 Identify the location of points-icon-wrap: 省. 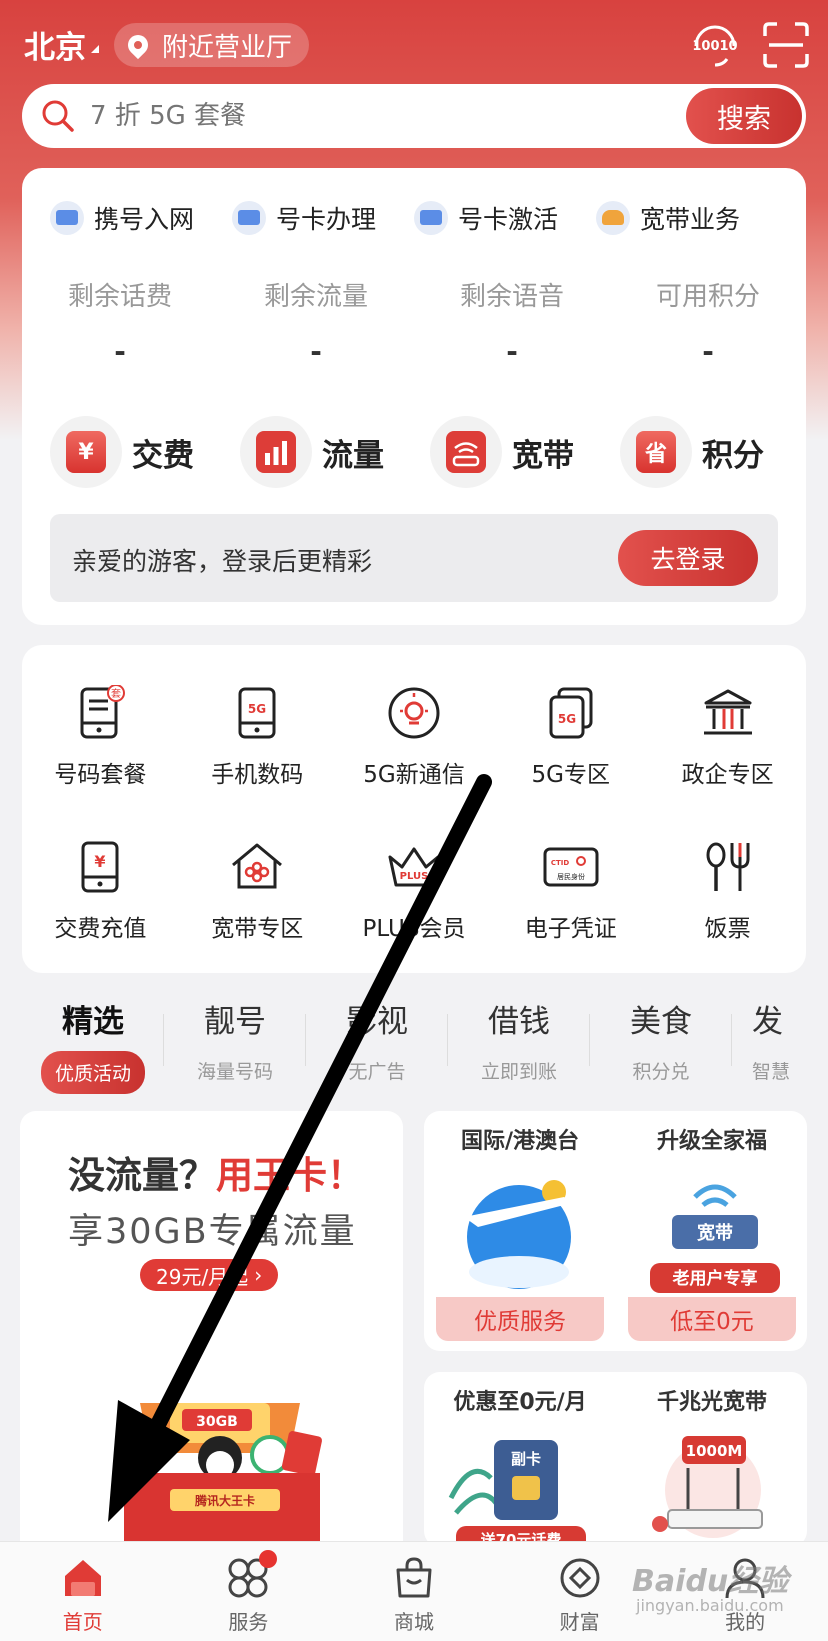
(656, 452).